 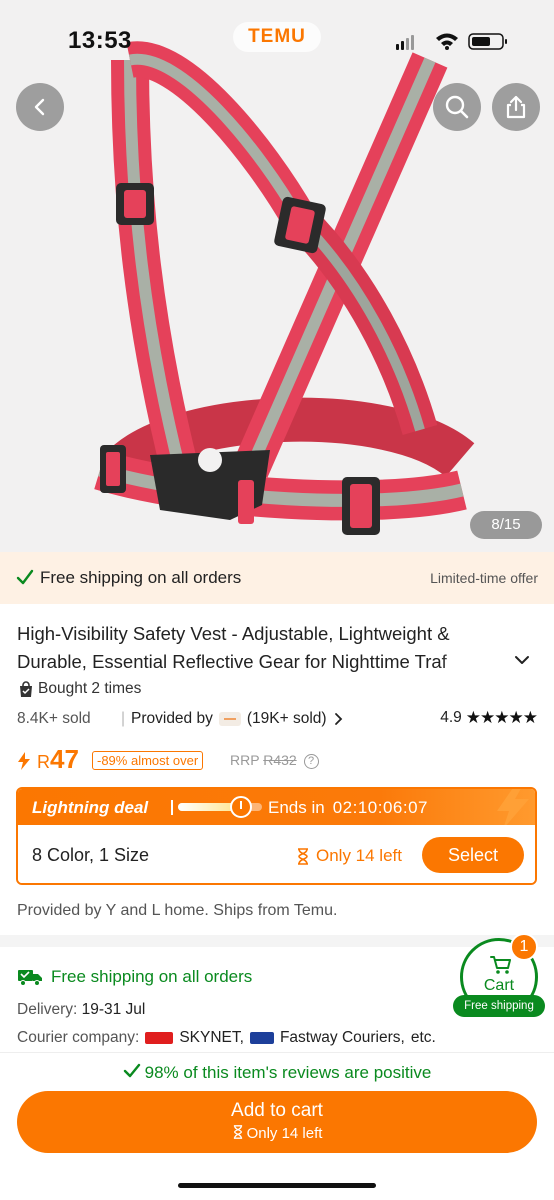 What do you see at coordinates (90, 688) in the screenshot?
I see `bought-text: Bought 2 times` at bounding box center [90, 688].